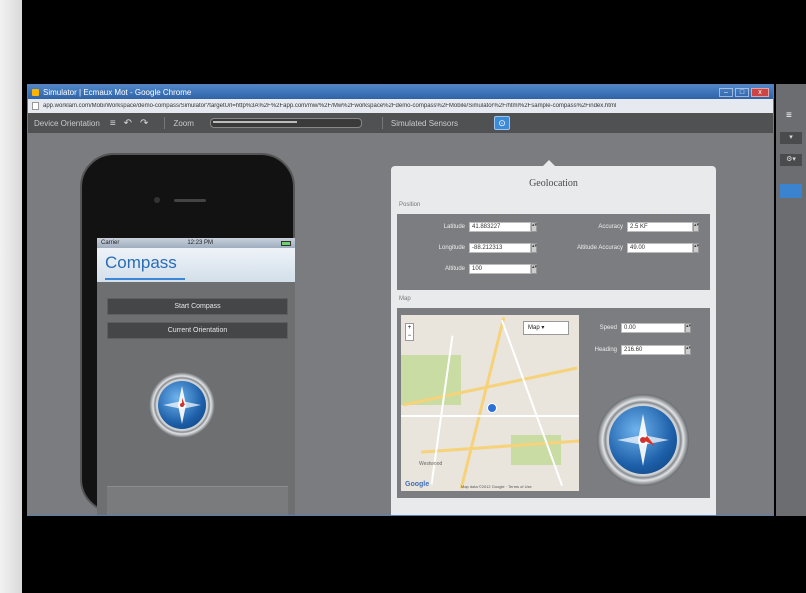  What do you see at coordinates (157, 200) in the screenshot?
I see `camera` at bounding box center [157, 200].